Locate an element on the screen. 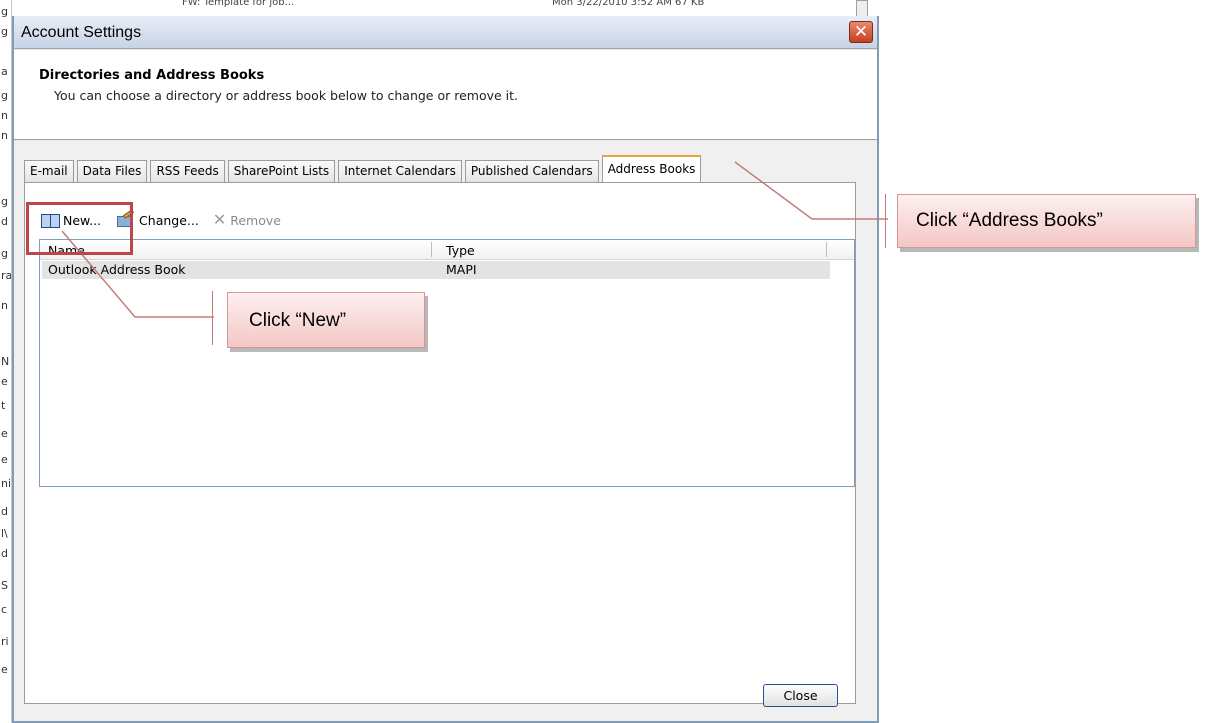 This screenshot has height=723, width=1225. close-button: Close is located at coordinates (800, 695).